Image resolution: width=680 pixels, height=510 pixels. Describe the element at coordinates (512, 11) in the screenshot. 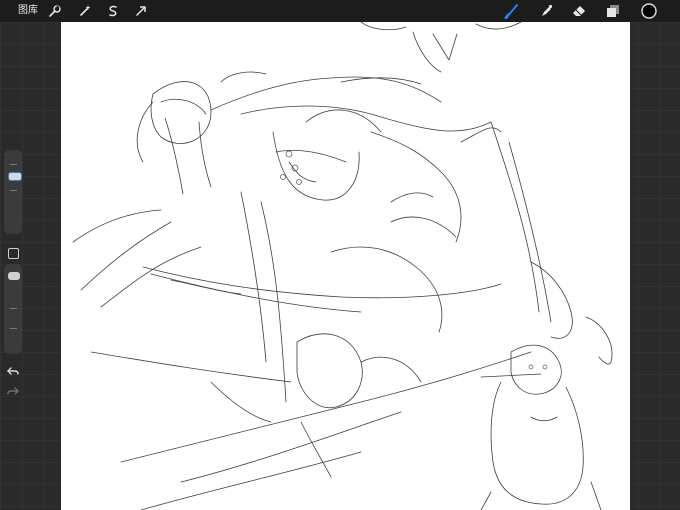

I see `brush-icon` at that location.